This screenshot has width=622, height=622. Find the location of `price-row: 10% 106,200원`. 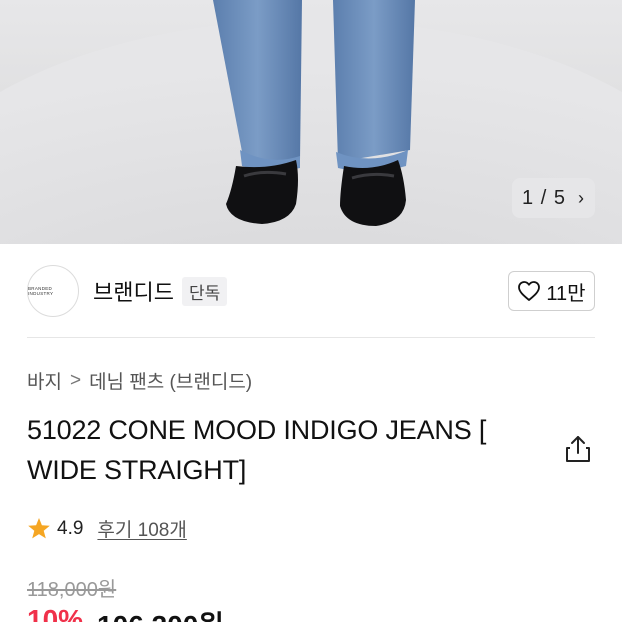

price-row: 10% 106,200원 is located at coordinates (125, 613).